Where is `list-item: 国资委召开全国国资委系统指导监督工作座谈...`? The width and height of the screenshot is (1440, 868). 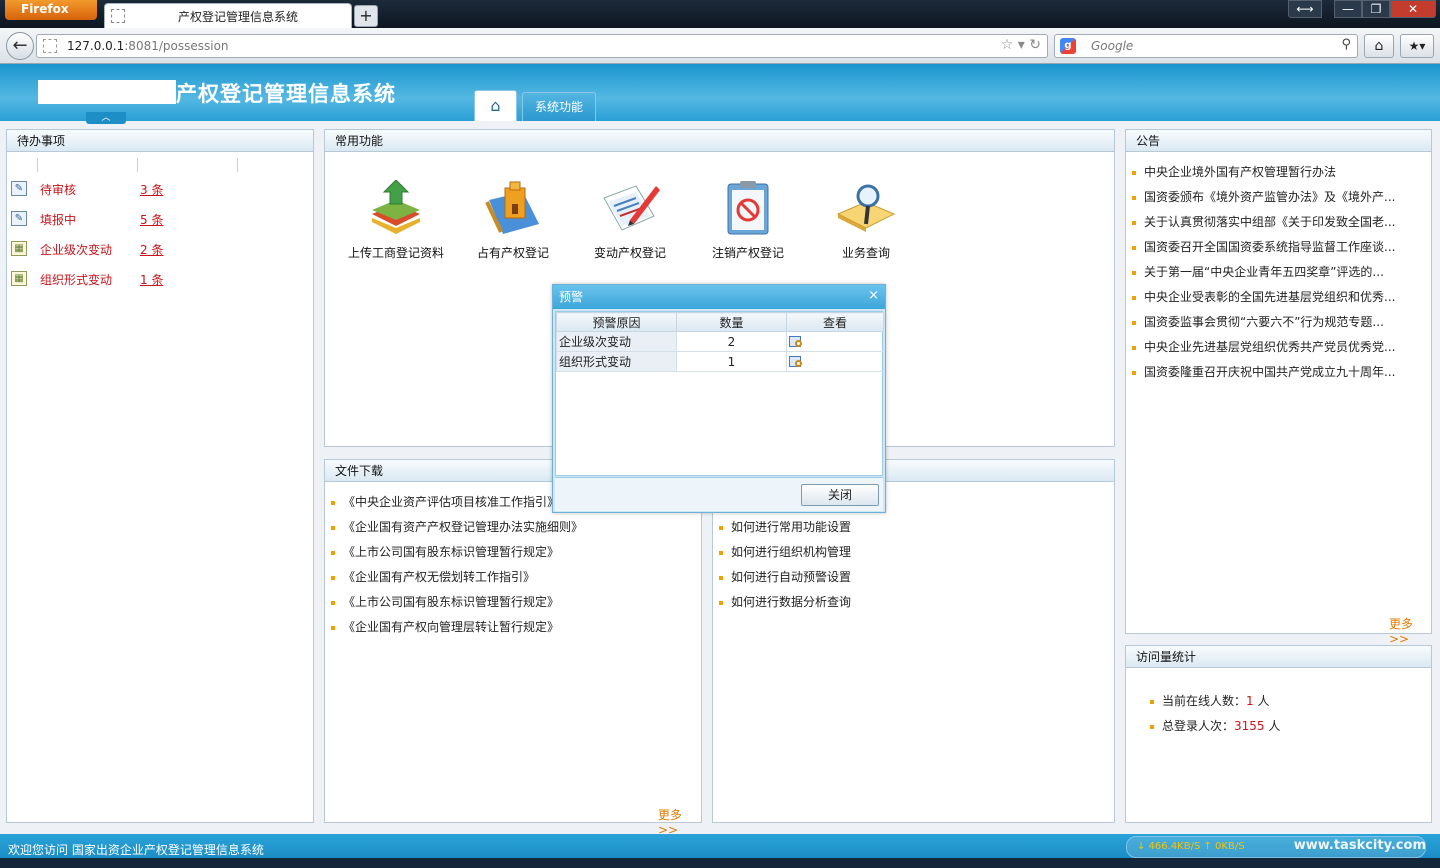
list-item: 国资委召开全国国资委系统指导监督工作座谈... is located at coordinates (1263, 246).